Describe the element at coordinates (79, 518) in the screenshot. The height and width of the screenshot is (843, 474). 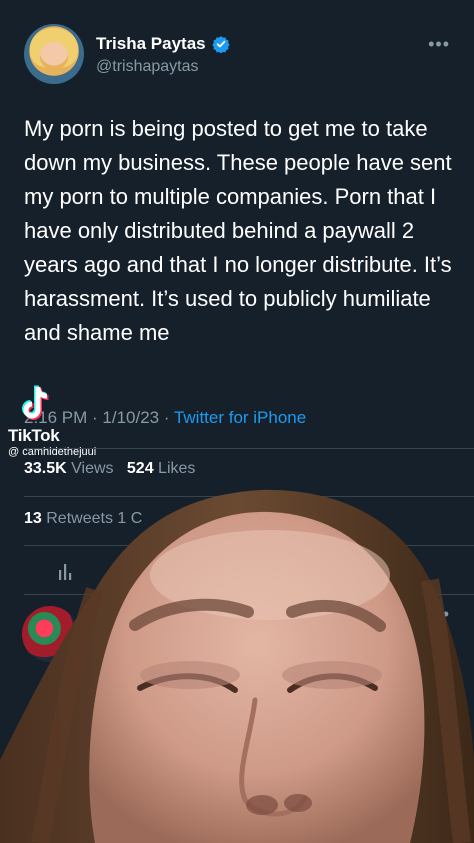
I see `retweets-label: Retweets` at that location.